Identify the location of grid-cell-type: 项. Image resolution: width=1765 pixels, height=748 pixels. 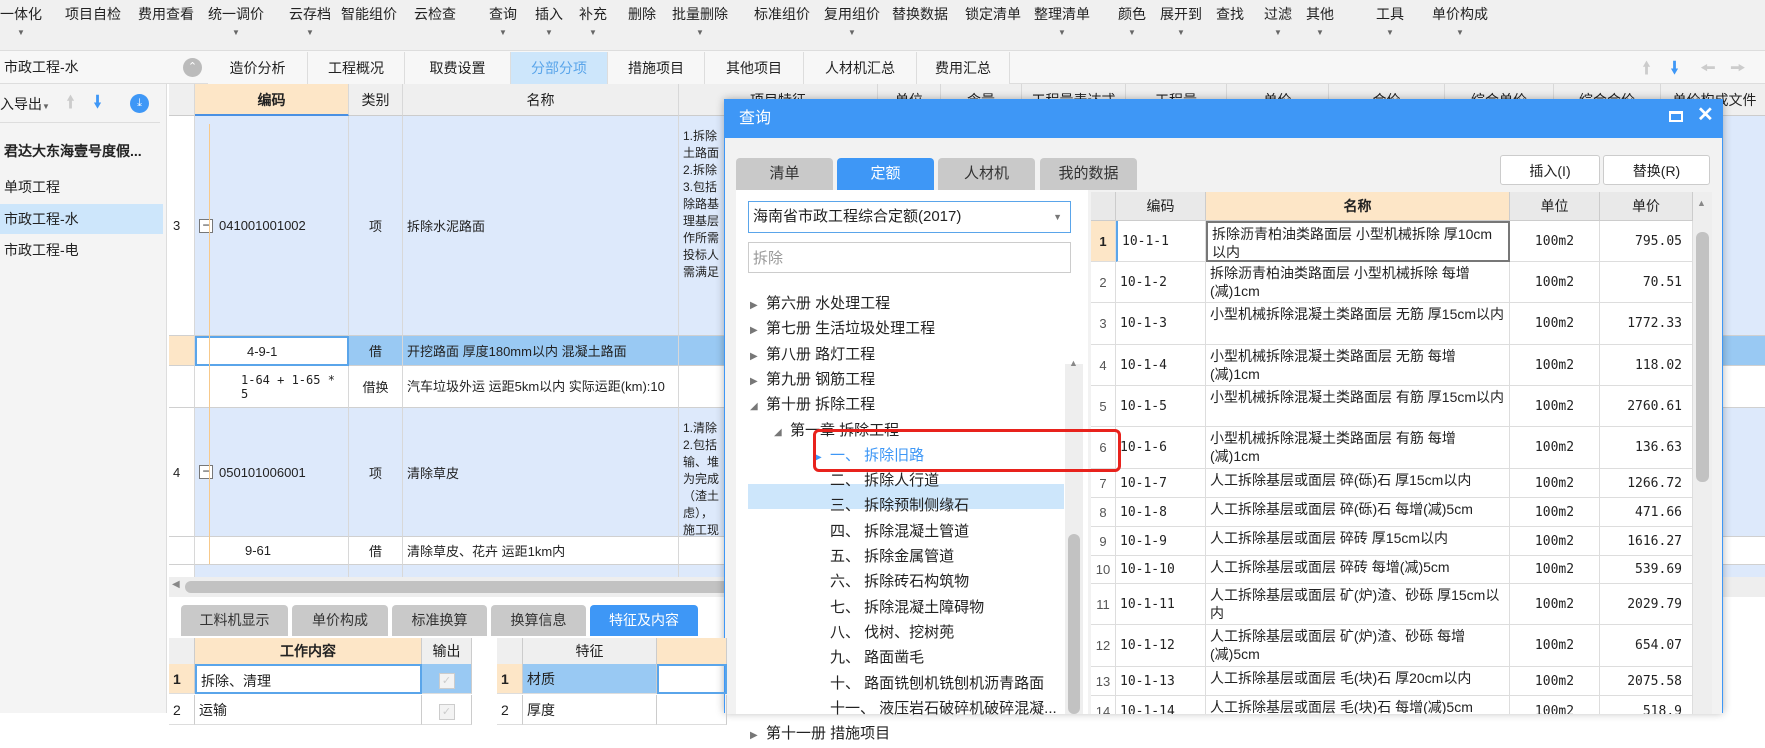
(376, 472).